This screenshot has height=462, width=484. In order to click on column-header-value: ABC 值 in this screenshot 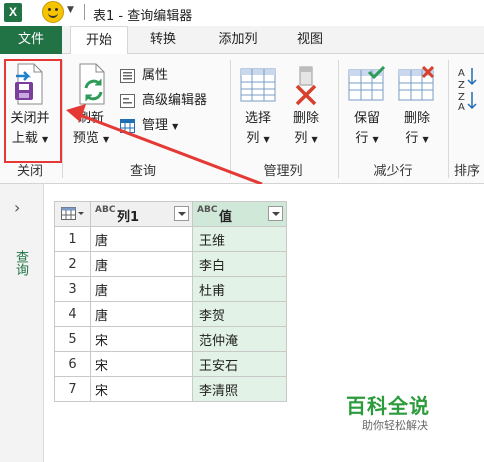, I will do `click(239, 214)`.